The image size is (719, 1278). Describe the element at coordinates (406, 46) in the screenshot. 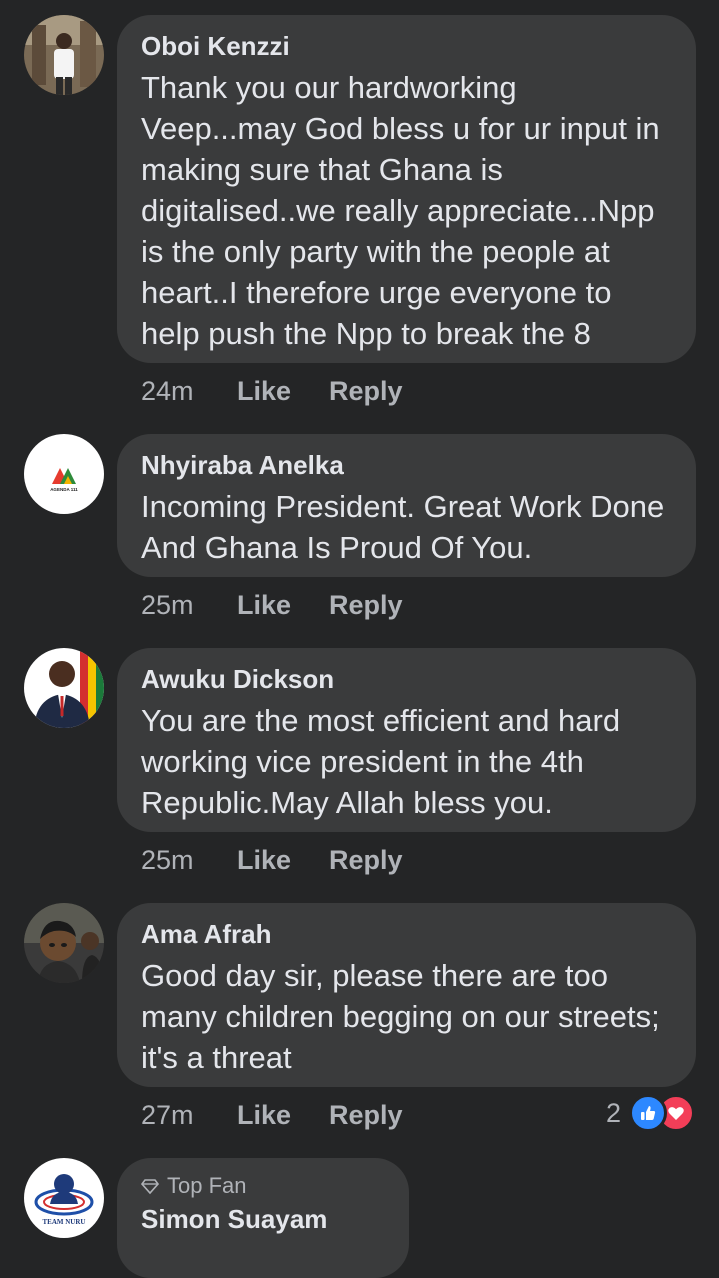

I see `author-name: Oboi Kenzzi` at that location.